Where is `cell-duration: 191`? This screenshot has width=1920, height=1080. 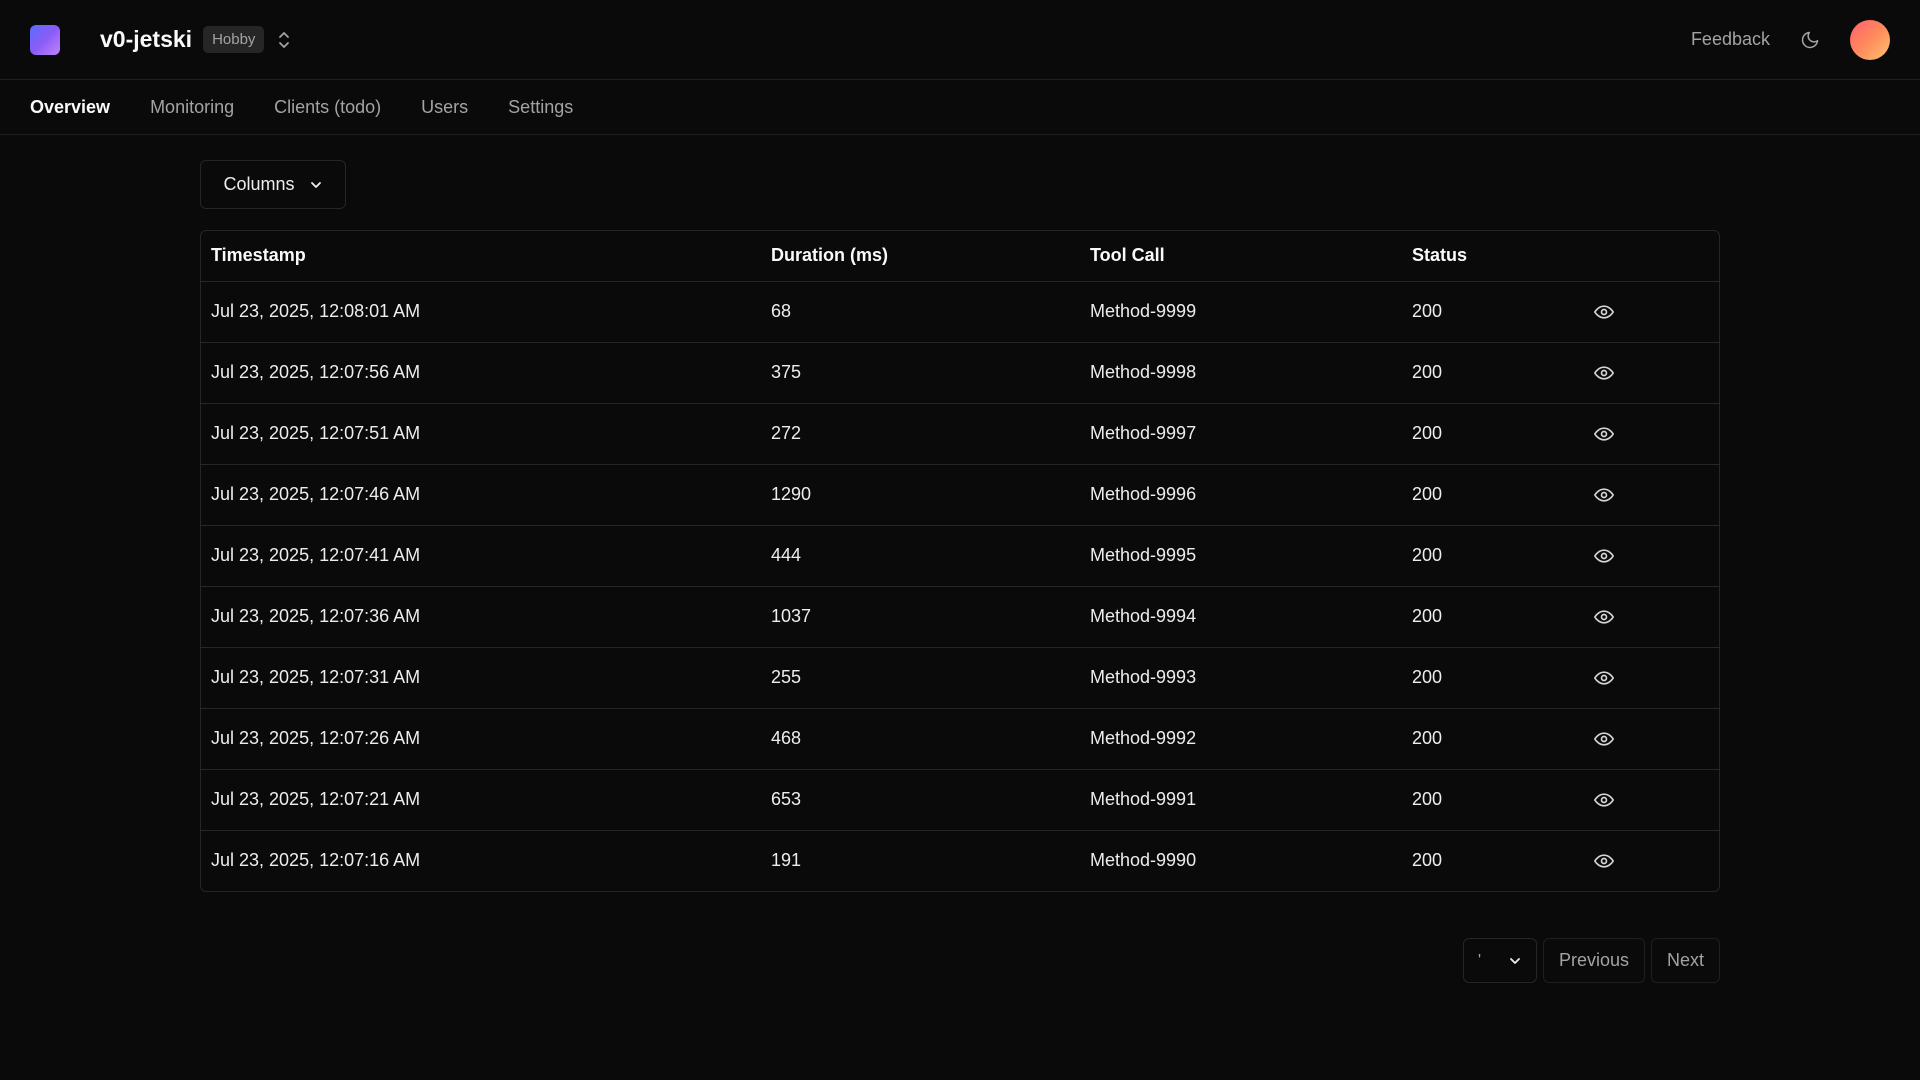
cell-duration: 191 is located at coordinates (786, 860).